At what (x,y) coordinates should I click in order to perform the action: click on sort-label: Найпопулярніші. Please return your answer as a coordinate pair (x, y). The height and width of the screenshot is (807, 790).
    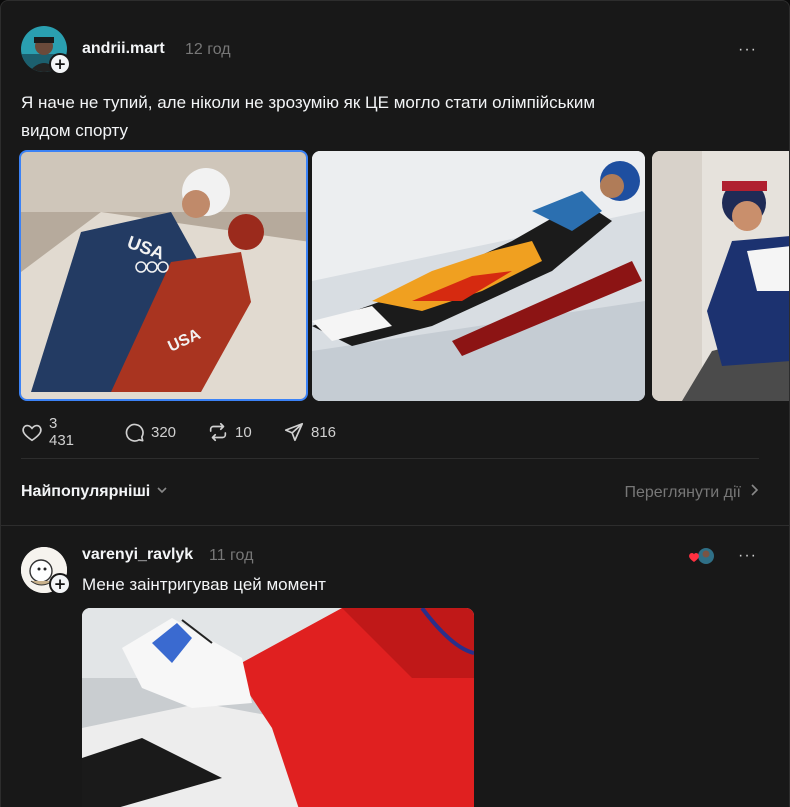
    Looking at the image, I should click on (86, 491).